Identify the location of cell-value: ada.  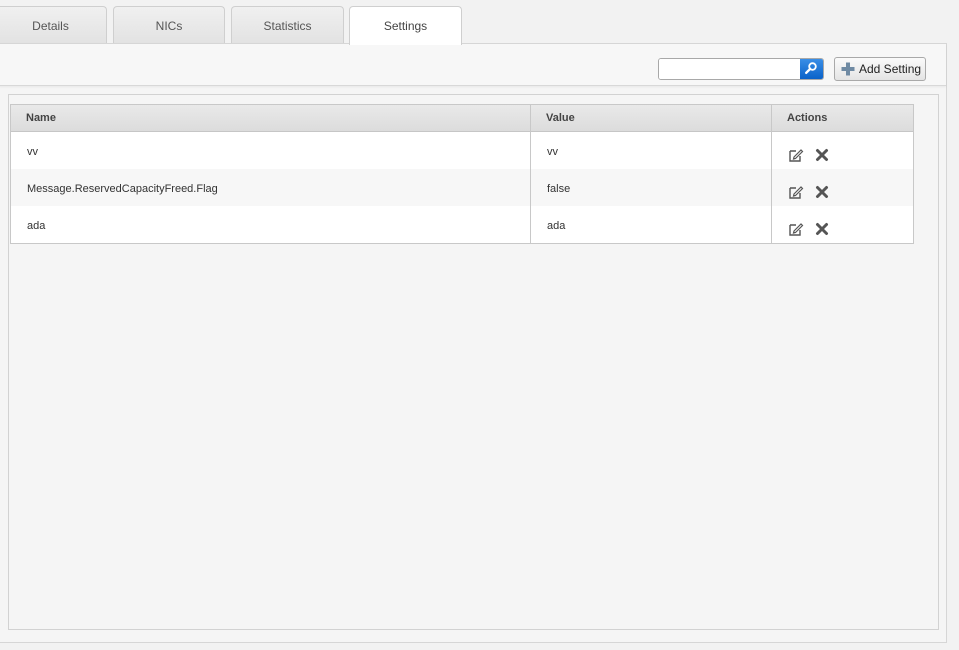
(651, 224).